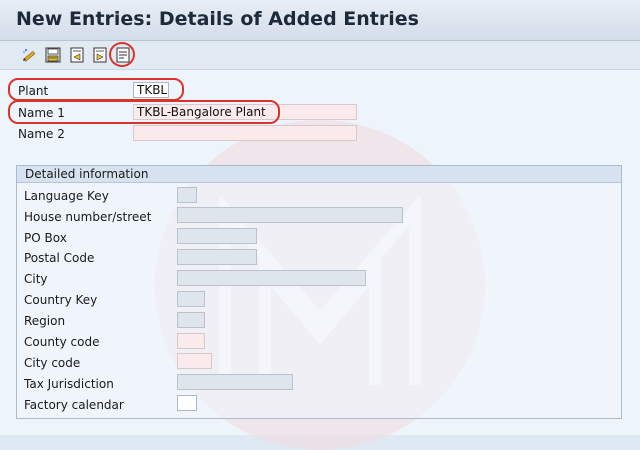  I want to click on language-key-label: Language Key, so click(66, 196).